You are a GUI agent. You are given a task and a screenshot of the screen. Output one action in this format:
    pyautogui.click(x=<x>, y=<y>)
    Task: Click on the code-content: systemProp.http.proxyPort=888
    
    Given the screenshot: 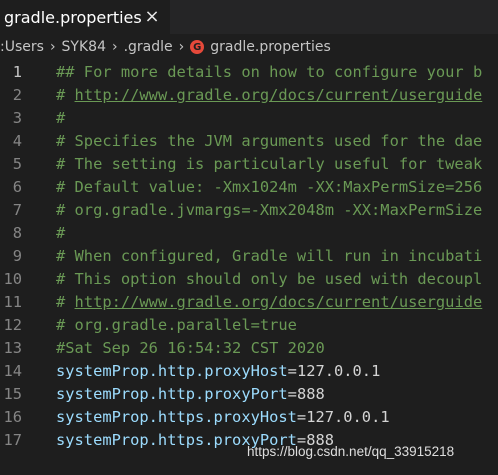 What is the action you would take?
    pyautogui.click(x=190, y=394)
    